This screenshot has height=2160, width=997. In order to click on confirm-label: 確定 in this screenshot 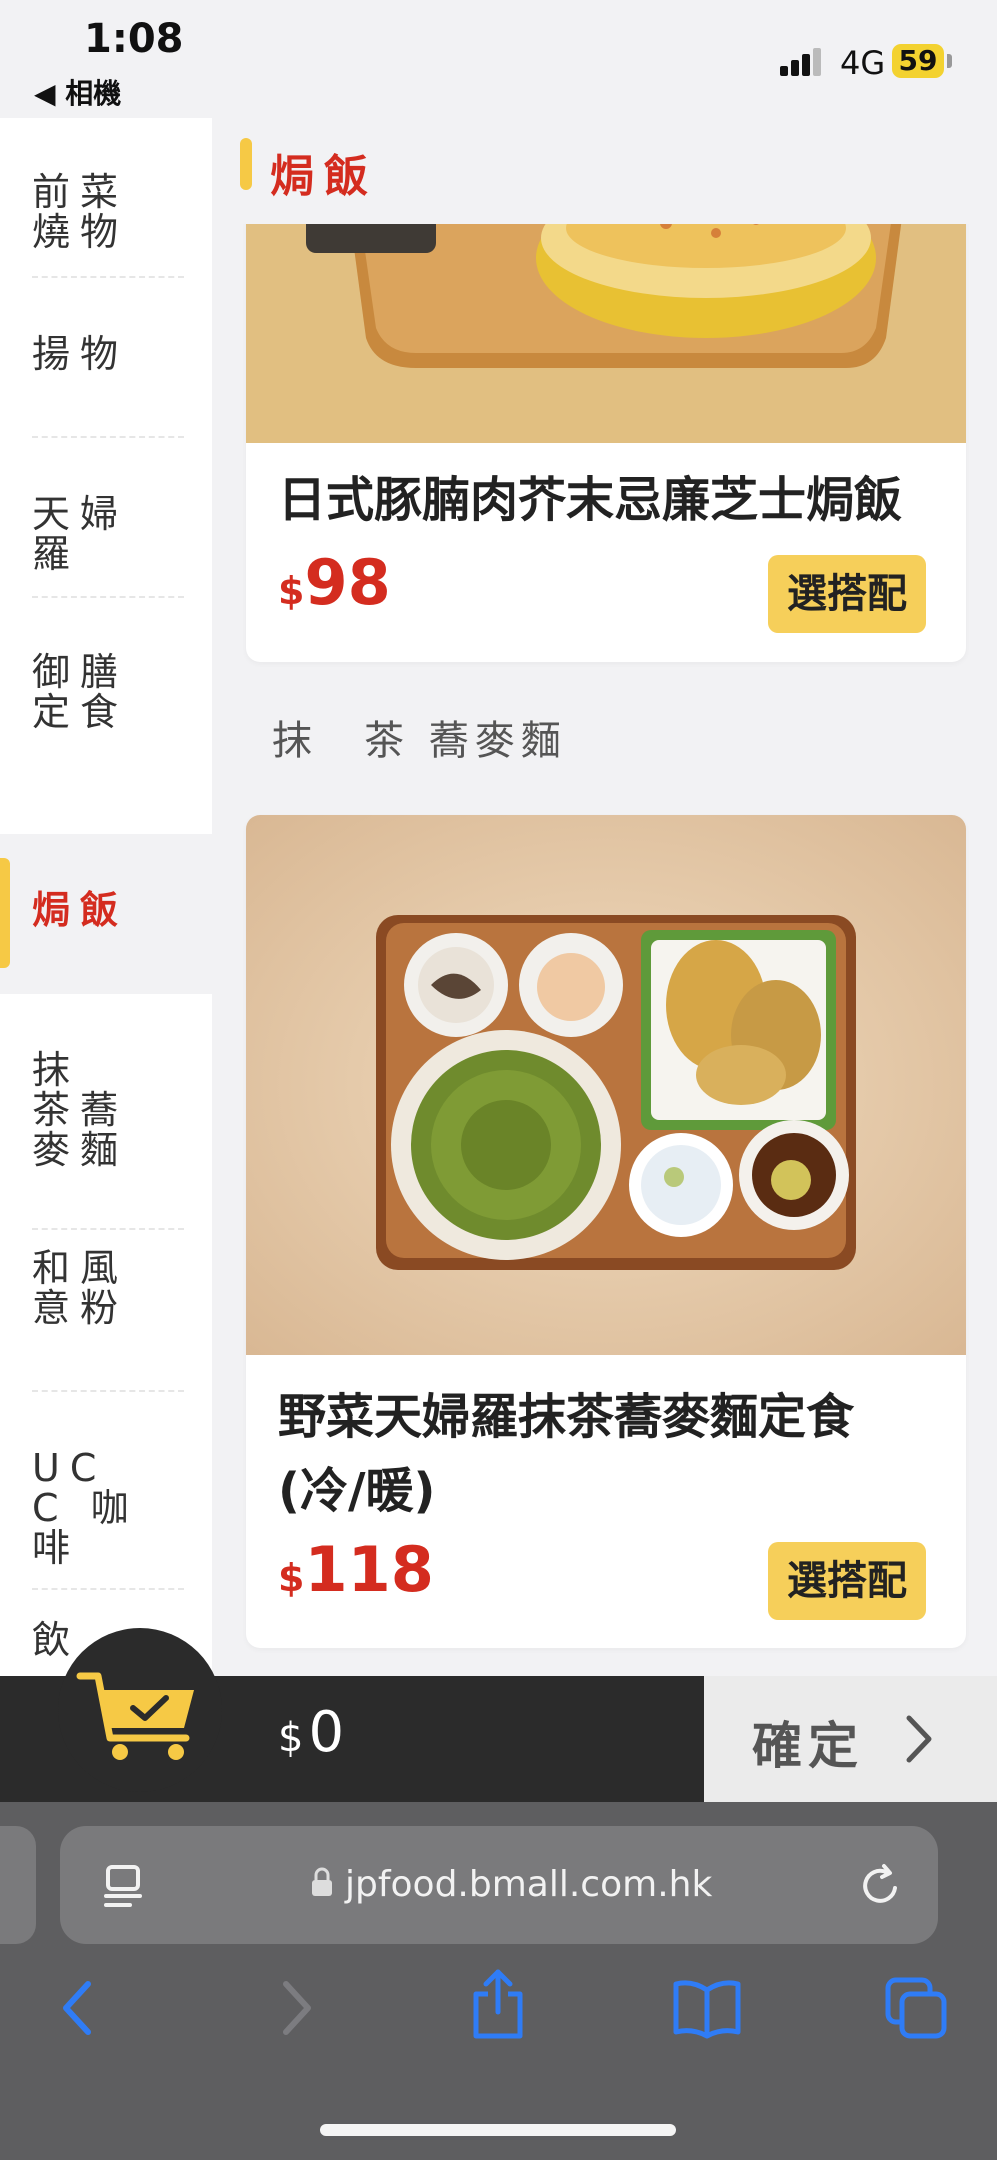, I will do `click(808, 1746)`.